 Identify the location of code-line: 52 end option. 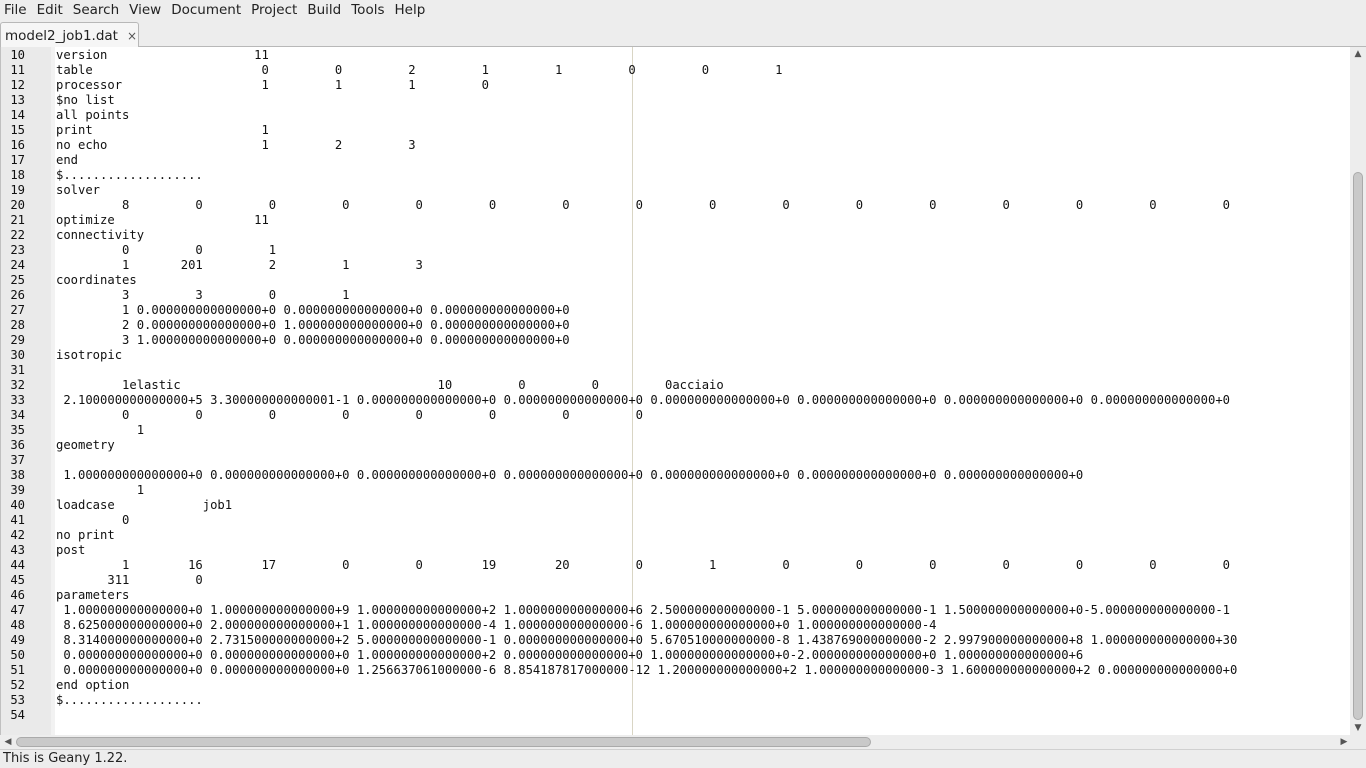
(676, 685).